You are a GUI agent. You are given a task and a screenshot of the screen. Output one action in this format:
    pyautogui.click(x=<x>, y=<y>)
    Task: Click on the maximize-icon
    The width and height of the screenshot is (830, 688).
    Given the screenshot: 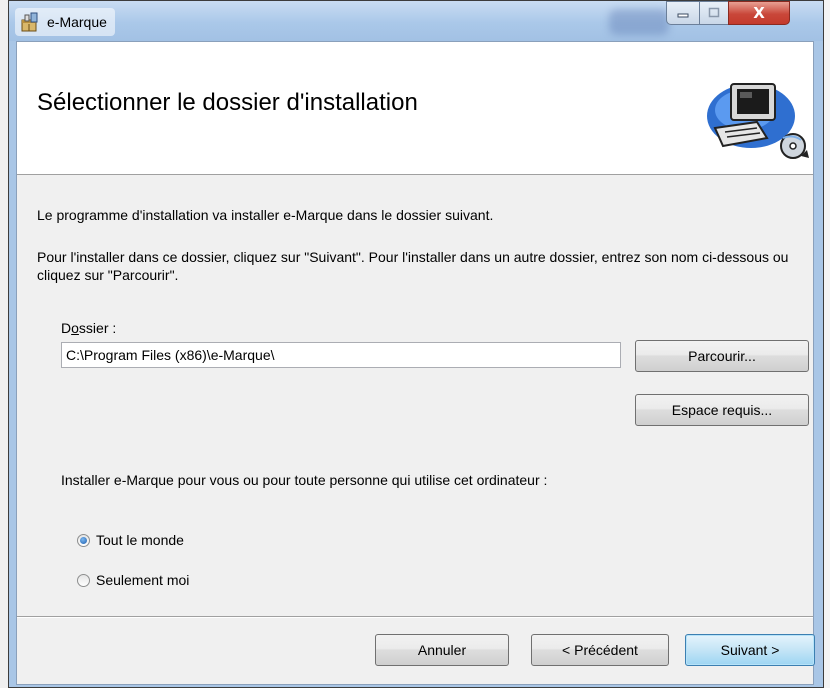 What is the action you would take?
    pyautogui.click(x=714, y=12)
    